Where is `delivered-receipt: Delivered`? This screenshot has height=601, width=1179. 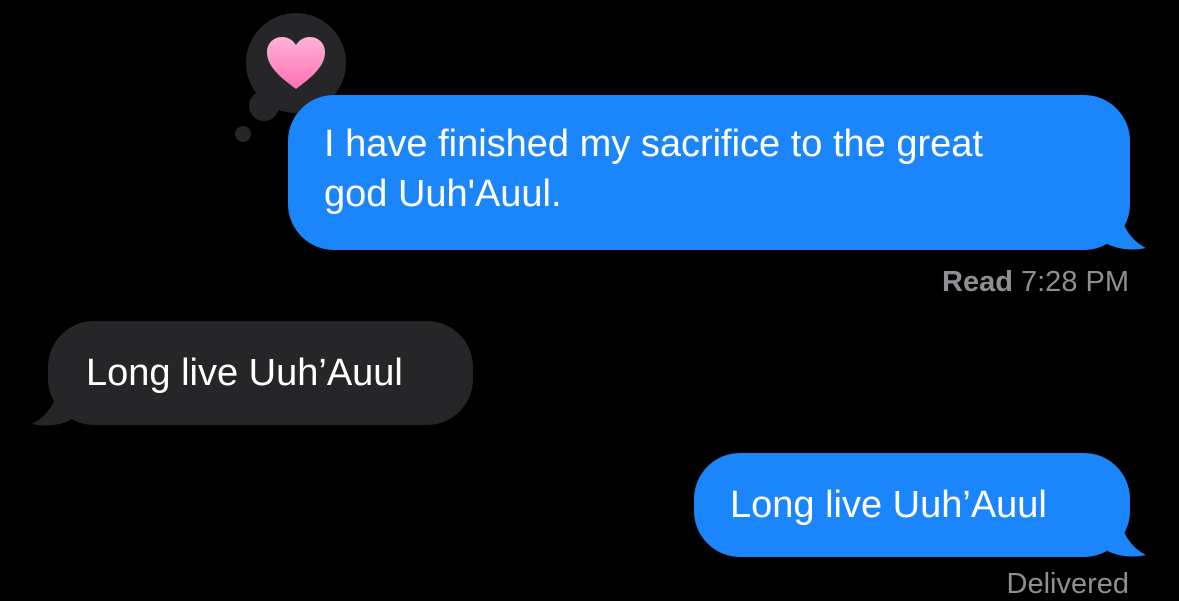
delivered-receipt: Delivered is located at coordinates (1068, 584).